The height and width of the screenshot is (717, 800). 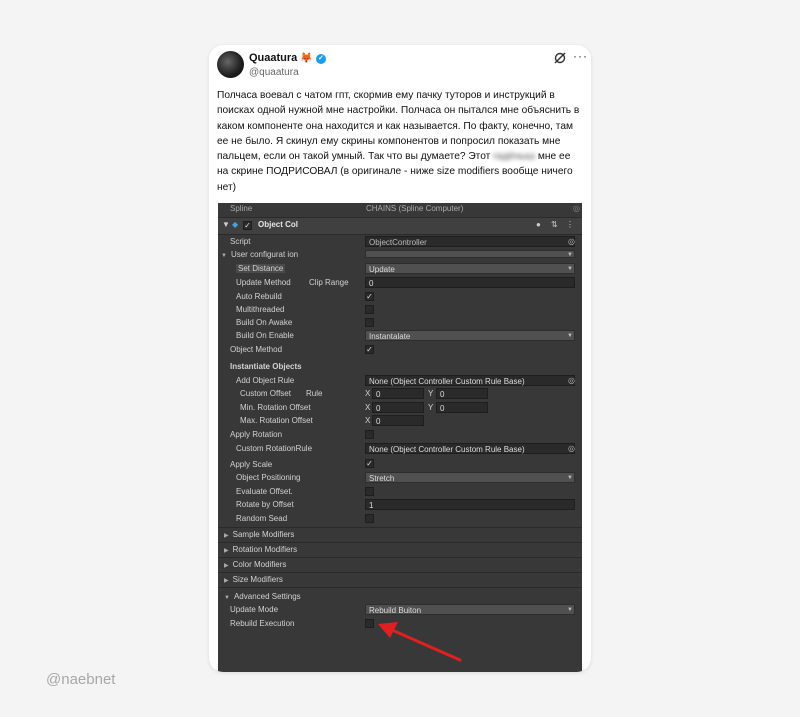 I want to click on set-distance-label: Set Distance, so click(x=261, y=268).